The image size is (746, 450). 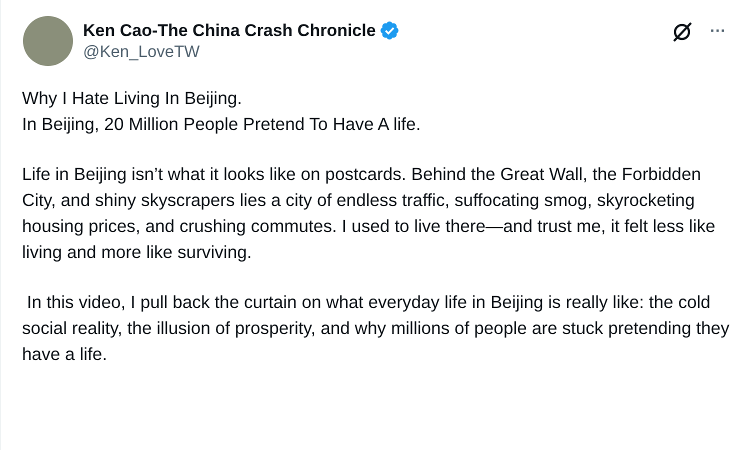 I want to click on more-options-button: ···, so click(x=718, y=32).